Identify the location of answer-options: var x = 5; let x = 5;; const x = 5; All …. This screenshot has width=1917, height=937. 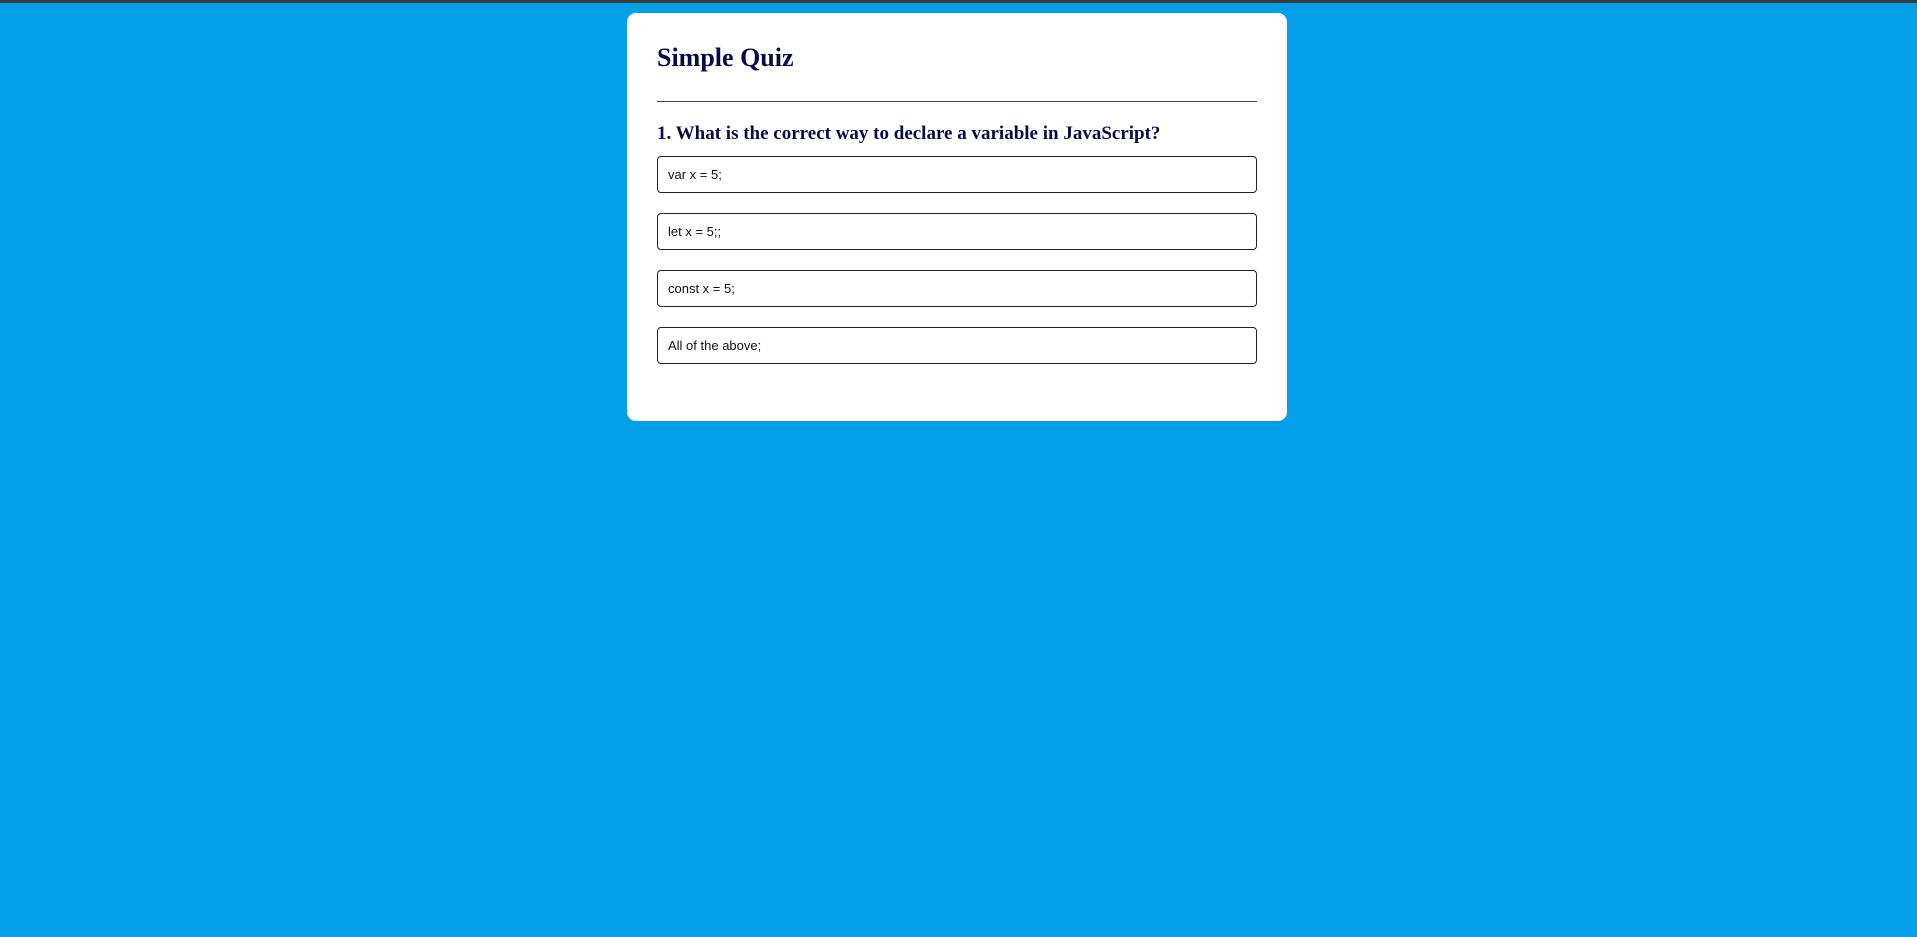
(957, 260).